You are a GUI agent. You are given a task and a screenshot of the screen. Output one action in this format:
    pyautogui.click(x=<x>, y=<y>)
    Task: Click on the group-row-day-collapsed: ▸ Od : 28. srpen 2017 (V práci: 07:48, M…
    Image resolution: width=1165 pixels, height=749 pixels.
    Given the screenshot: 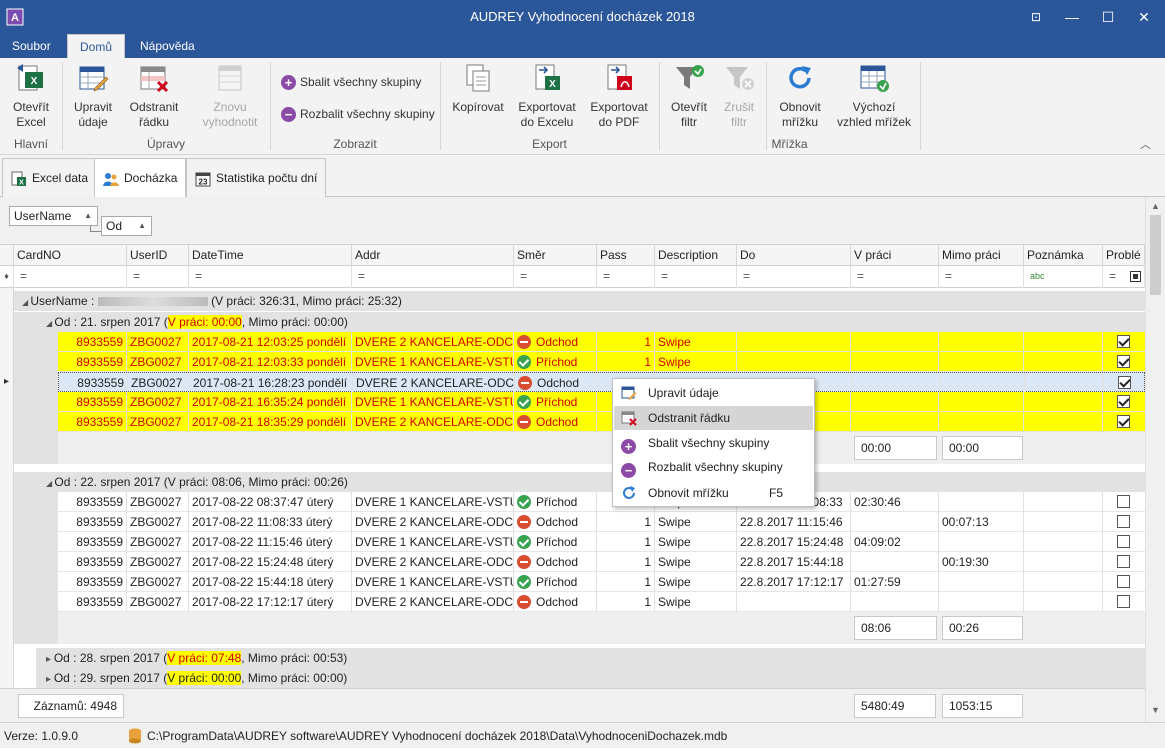 What is the action you would take?
    pyautogui.click(x=590, y=658)
    